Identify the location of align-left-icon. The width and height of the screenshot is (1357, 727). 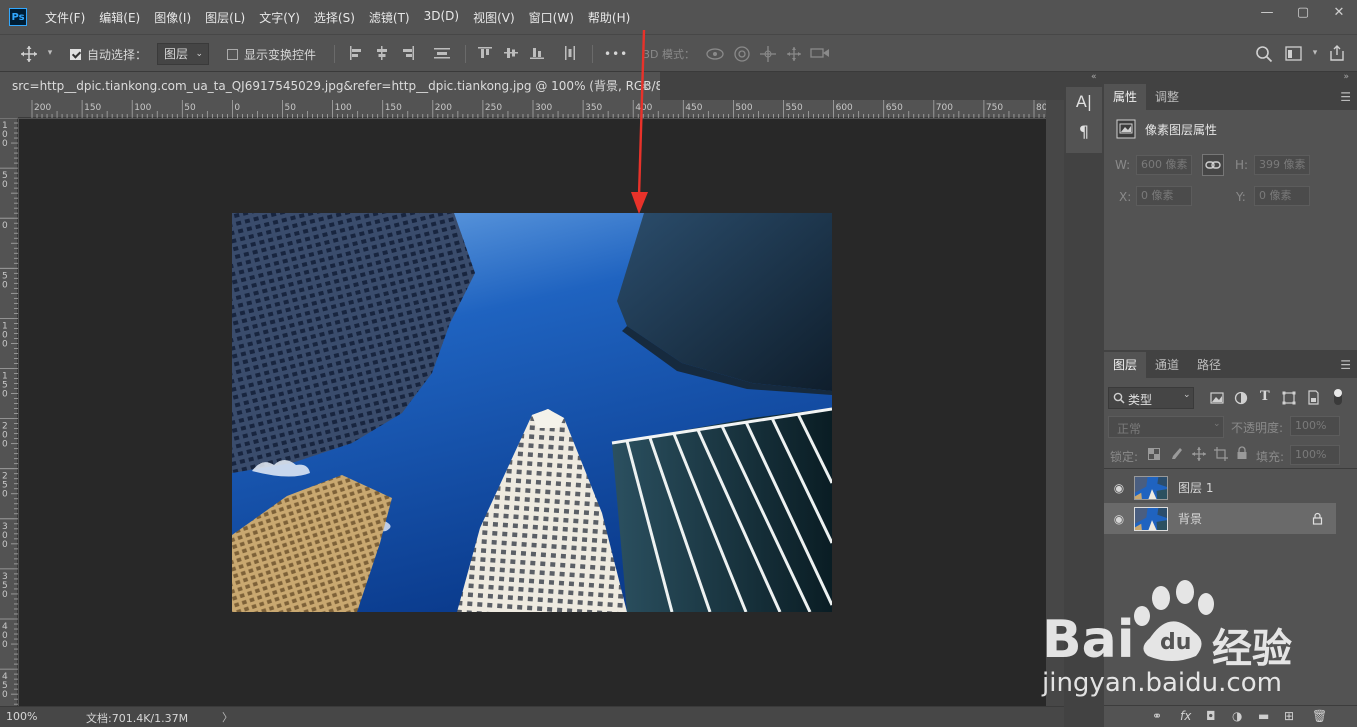
(356, 53).